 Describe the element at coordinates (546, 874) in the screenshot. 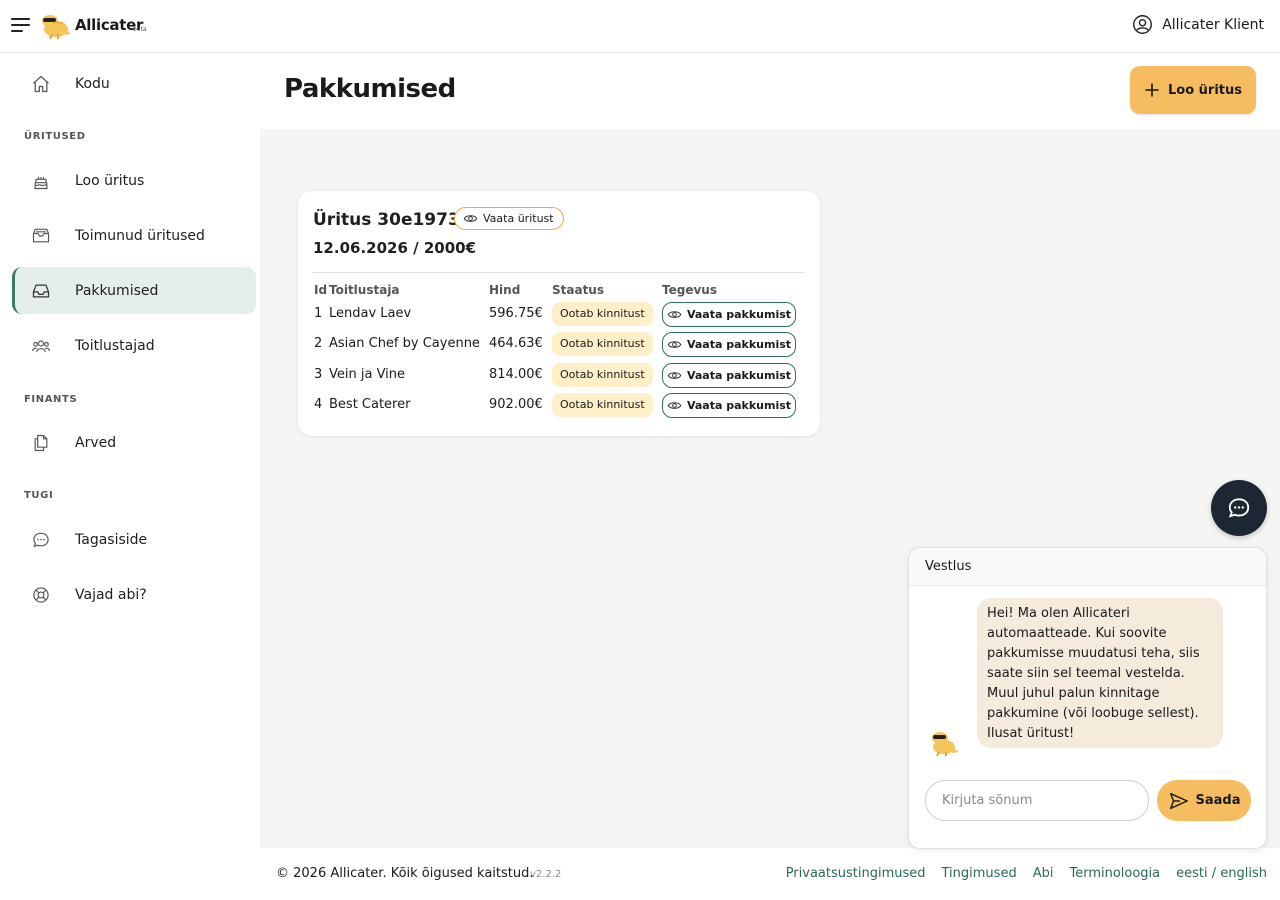

I see `app-version: v2.2.2` at that location.